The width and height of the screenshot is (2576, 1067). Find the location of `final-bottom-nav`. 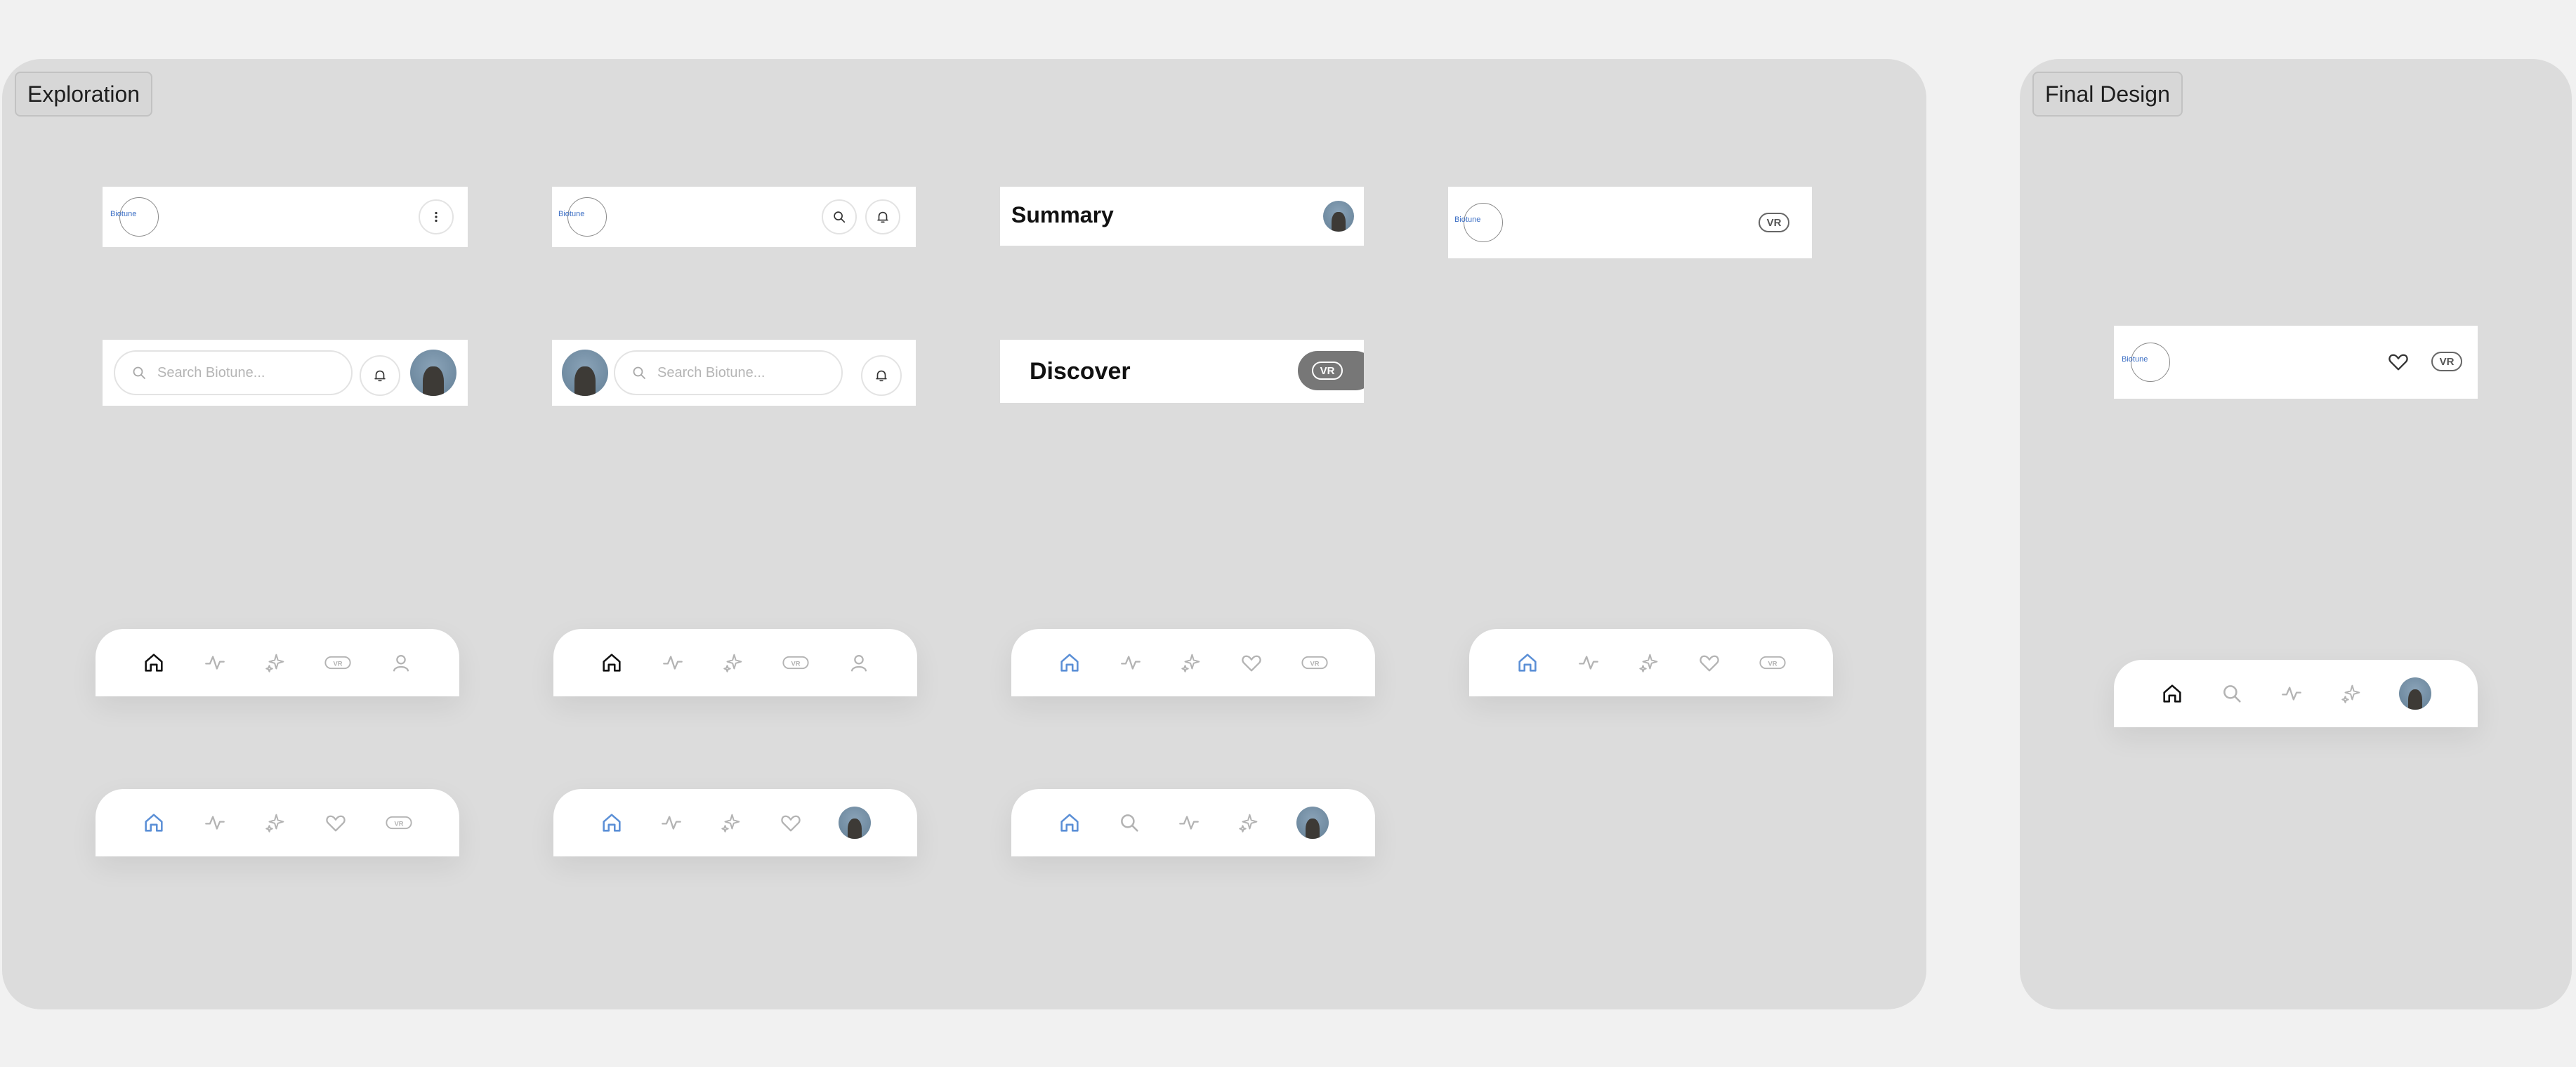

final-bottom-nav is located at coordinates (2296, 693).